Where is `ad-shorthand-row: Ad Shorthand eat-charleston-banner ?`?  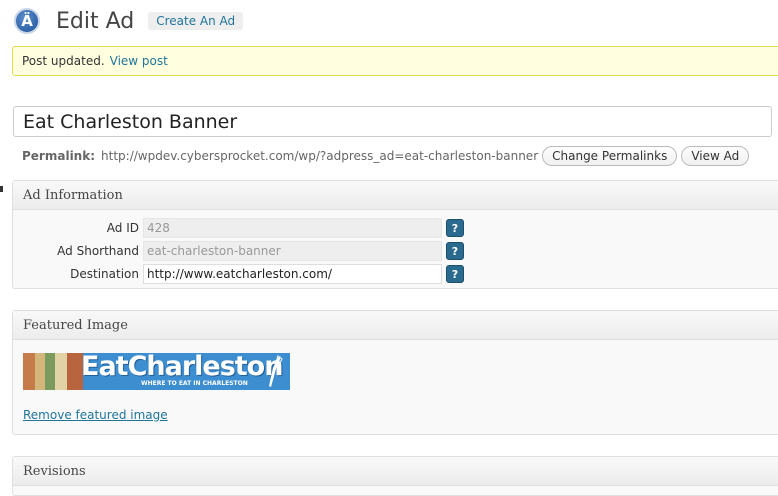 ad-shorthand-row: Ad Shorthand eat-charleston-banner ? is located at coordinates (238, 251).